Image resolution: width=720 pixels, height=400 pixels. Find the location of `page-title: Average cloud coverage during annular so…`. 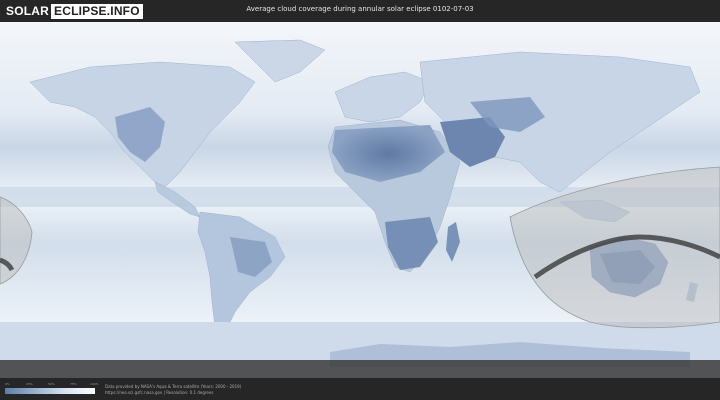

page-title: Average cloud coverage during annular so… is located at coordinates (360, 9).